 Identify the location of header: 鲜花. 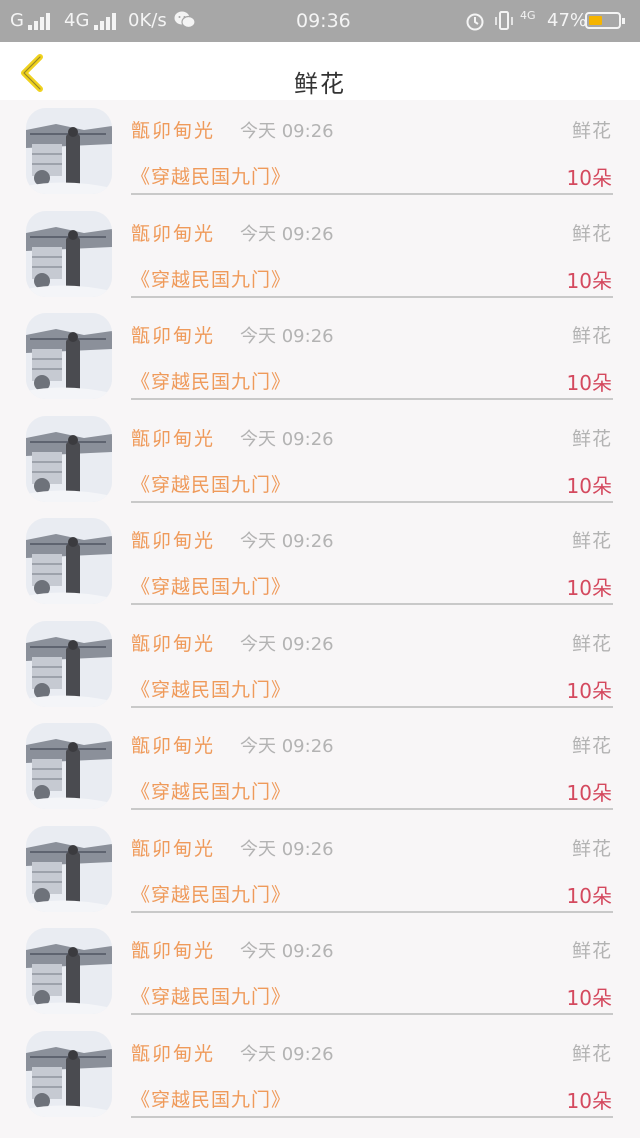
(320, 71).